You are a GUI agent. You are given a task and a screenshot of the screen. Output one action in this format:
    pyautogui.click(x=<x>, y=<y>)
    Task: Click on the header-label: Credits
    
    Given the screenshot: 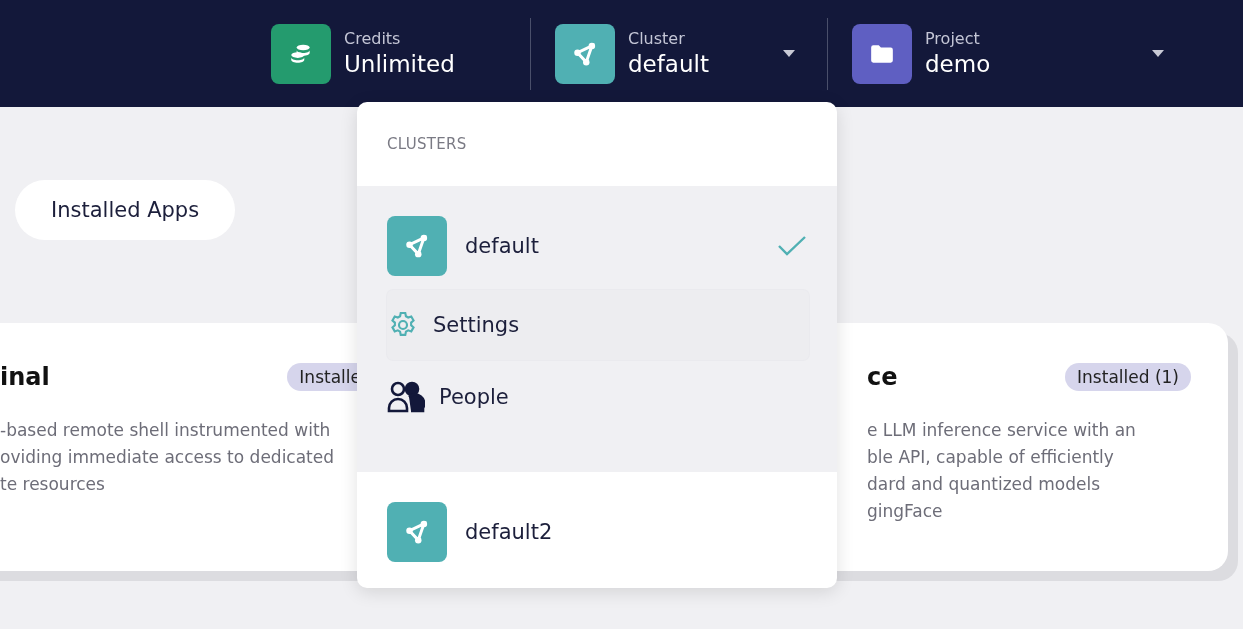 What is the action you would take?
    pyautogui.click(x=373, y=38)
    